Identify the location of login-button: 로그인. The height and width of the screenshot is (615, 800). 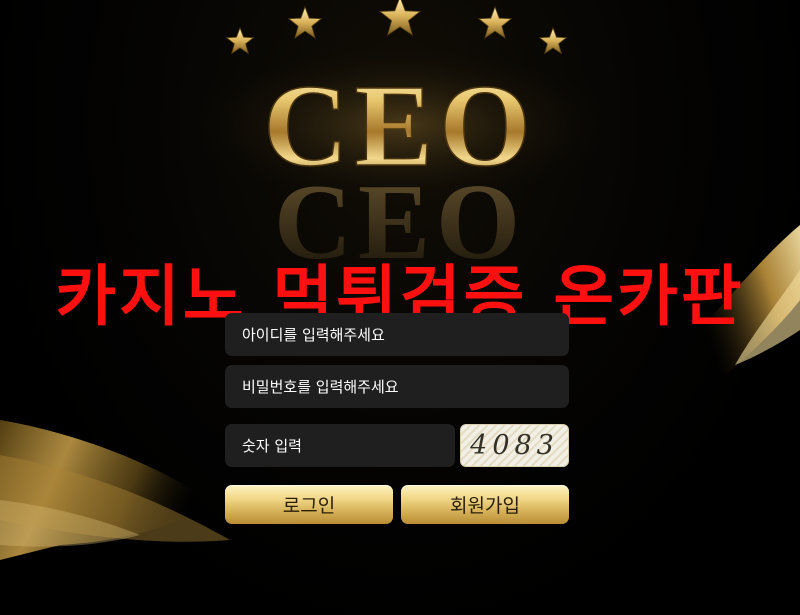
(309, 504).